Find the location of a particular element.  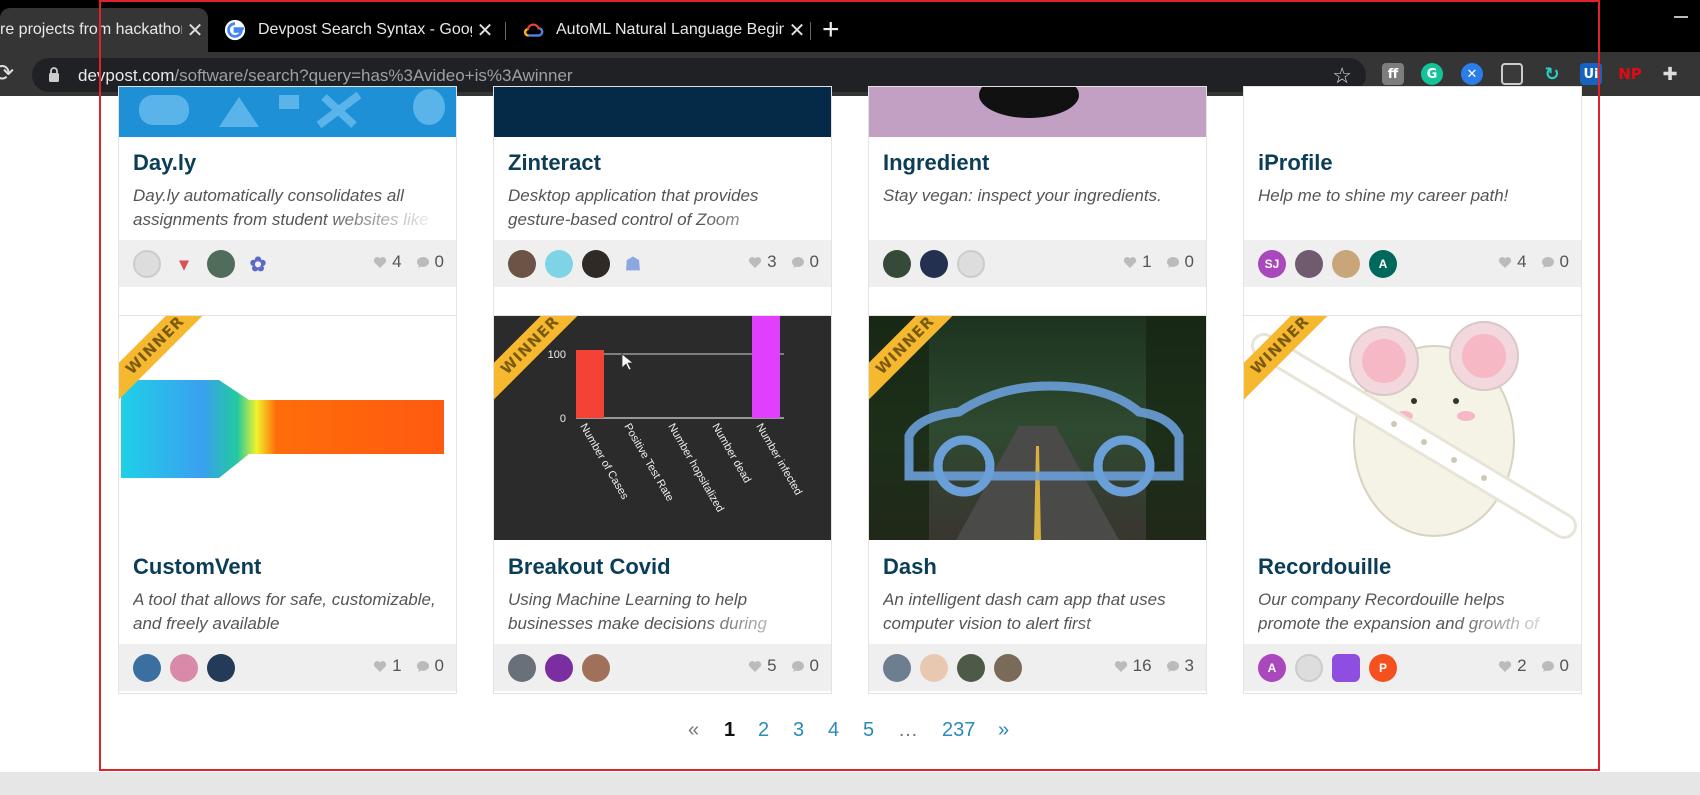

team-avatars: A P is located at coordinates (1332, 668).